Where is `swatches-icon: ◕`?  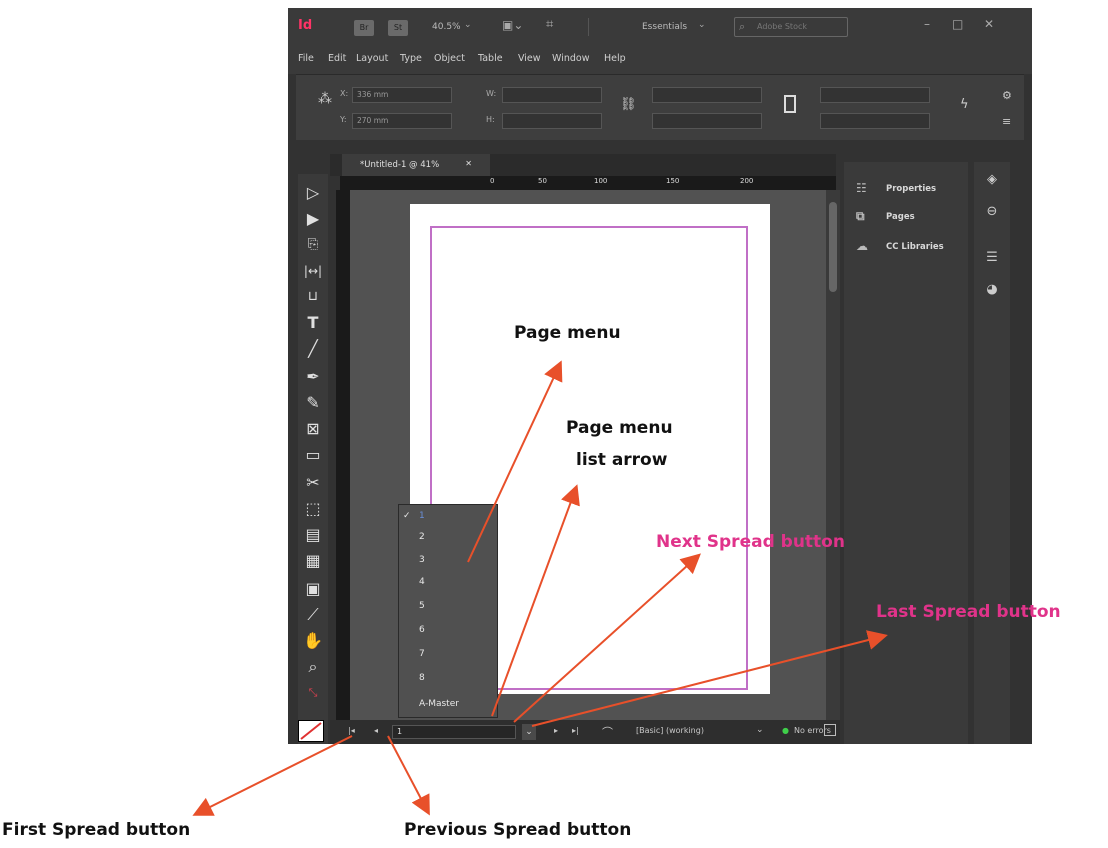
swatches-icon: ◕ is located at coordinates (992, 289).